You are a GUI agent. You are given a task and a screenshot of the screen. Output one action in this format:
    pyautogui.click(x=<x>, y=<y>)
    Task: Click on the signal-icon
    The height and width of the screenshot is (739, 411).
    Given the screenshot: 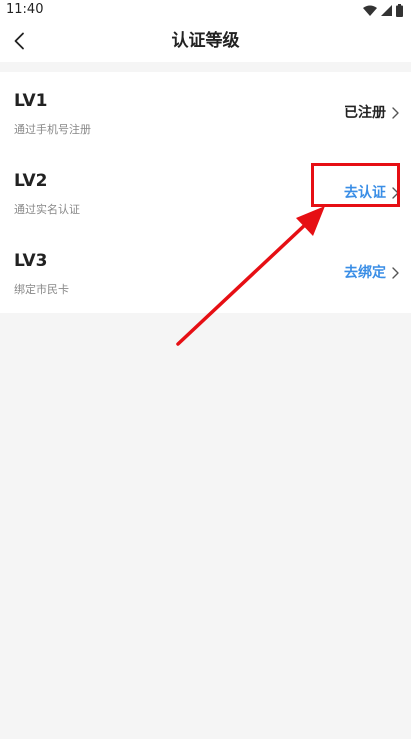 What is the action you would take?
    pyautogui.click(x=386, y=10)
    